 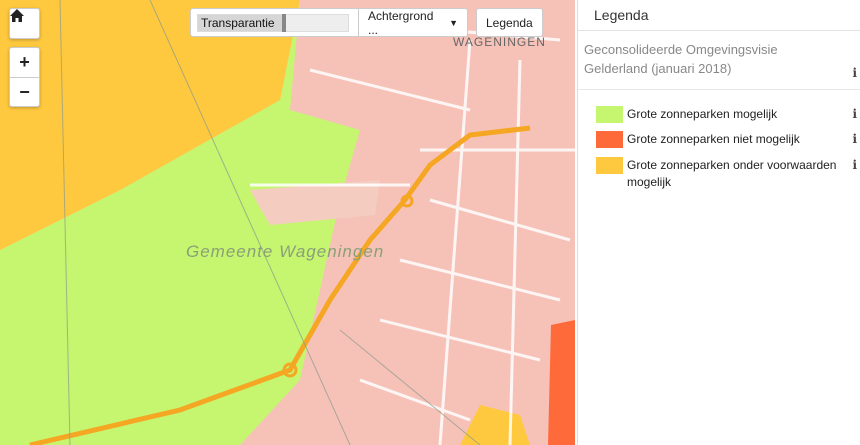 I want to click on legend-item-label: Grote zonneparken mogelijk, so click(x=702, y=114).